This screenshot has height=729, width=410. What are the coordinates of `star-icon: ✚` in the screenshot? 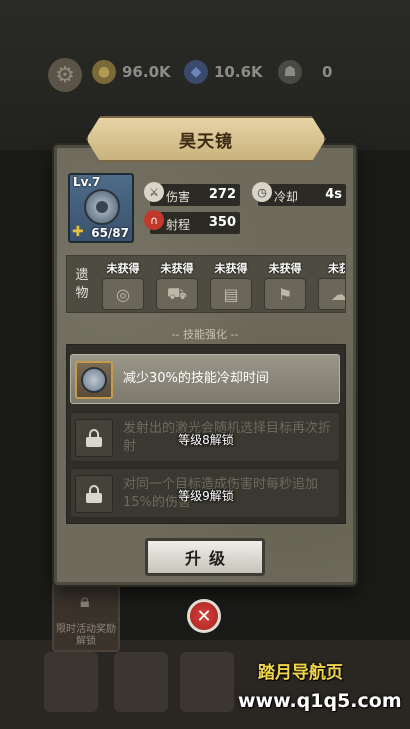 It's located at (78, 232).